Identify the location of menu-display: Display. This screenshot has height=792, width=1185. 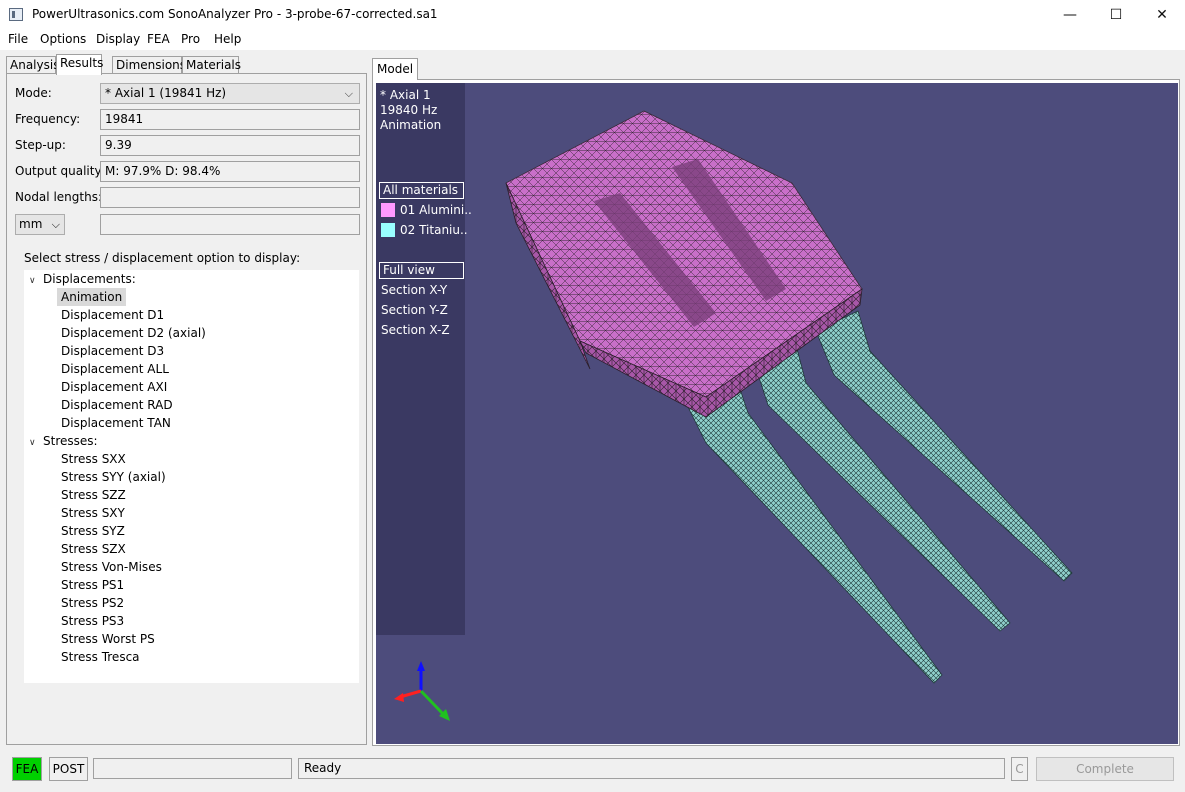
(118, 39).